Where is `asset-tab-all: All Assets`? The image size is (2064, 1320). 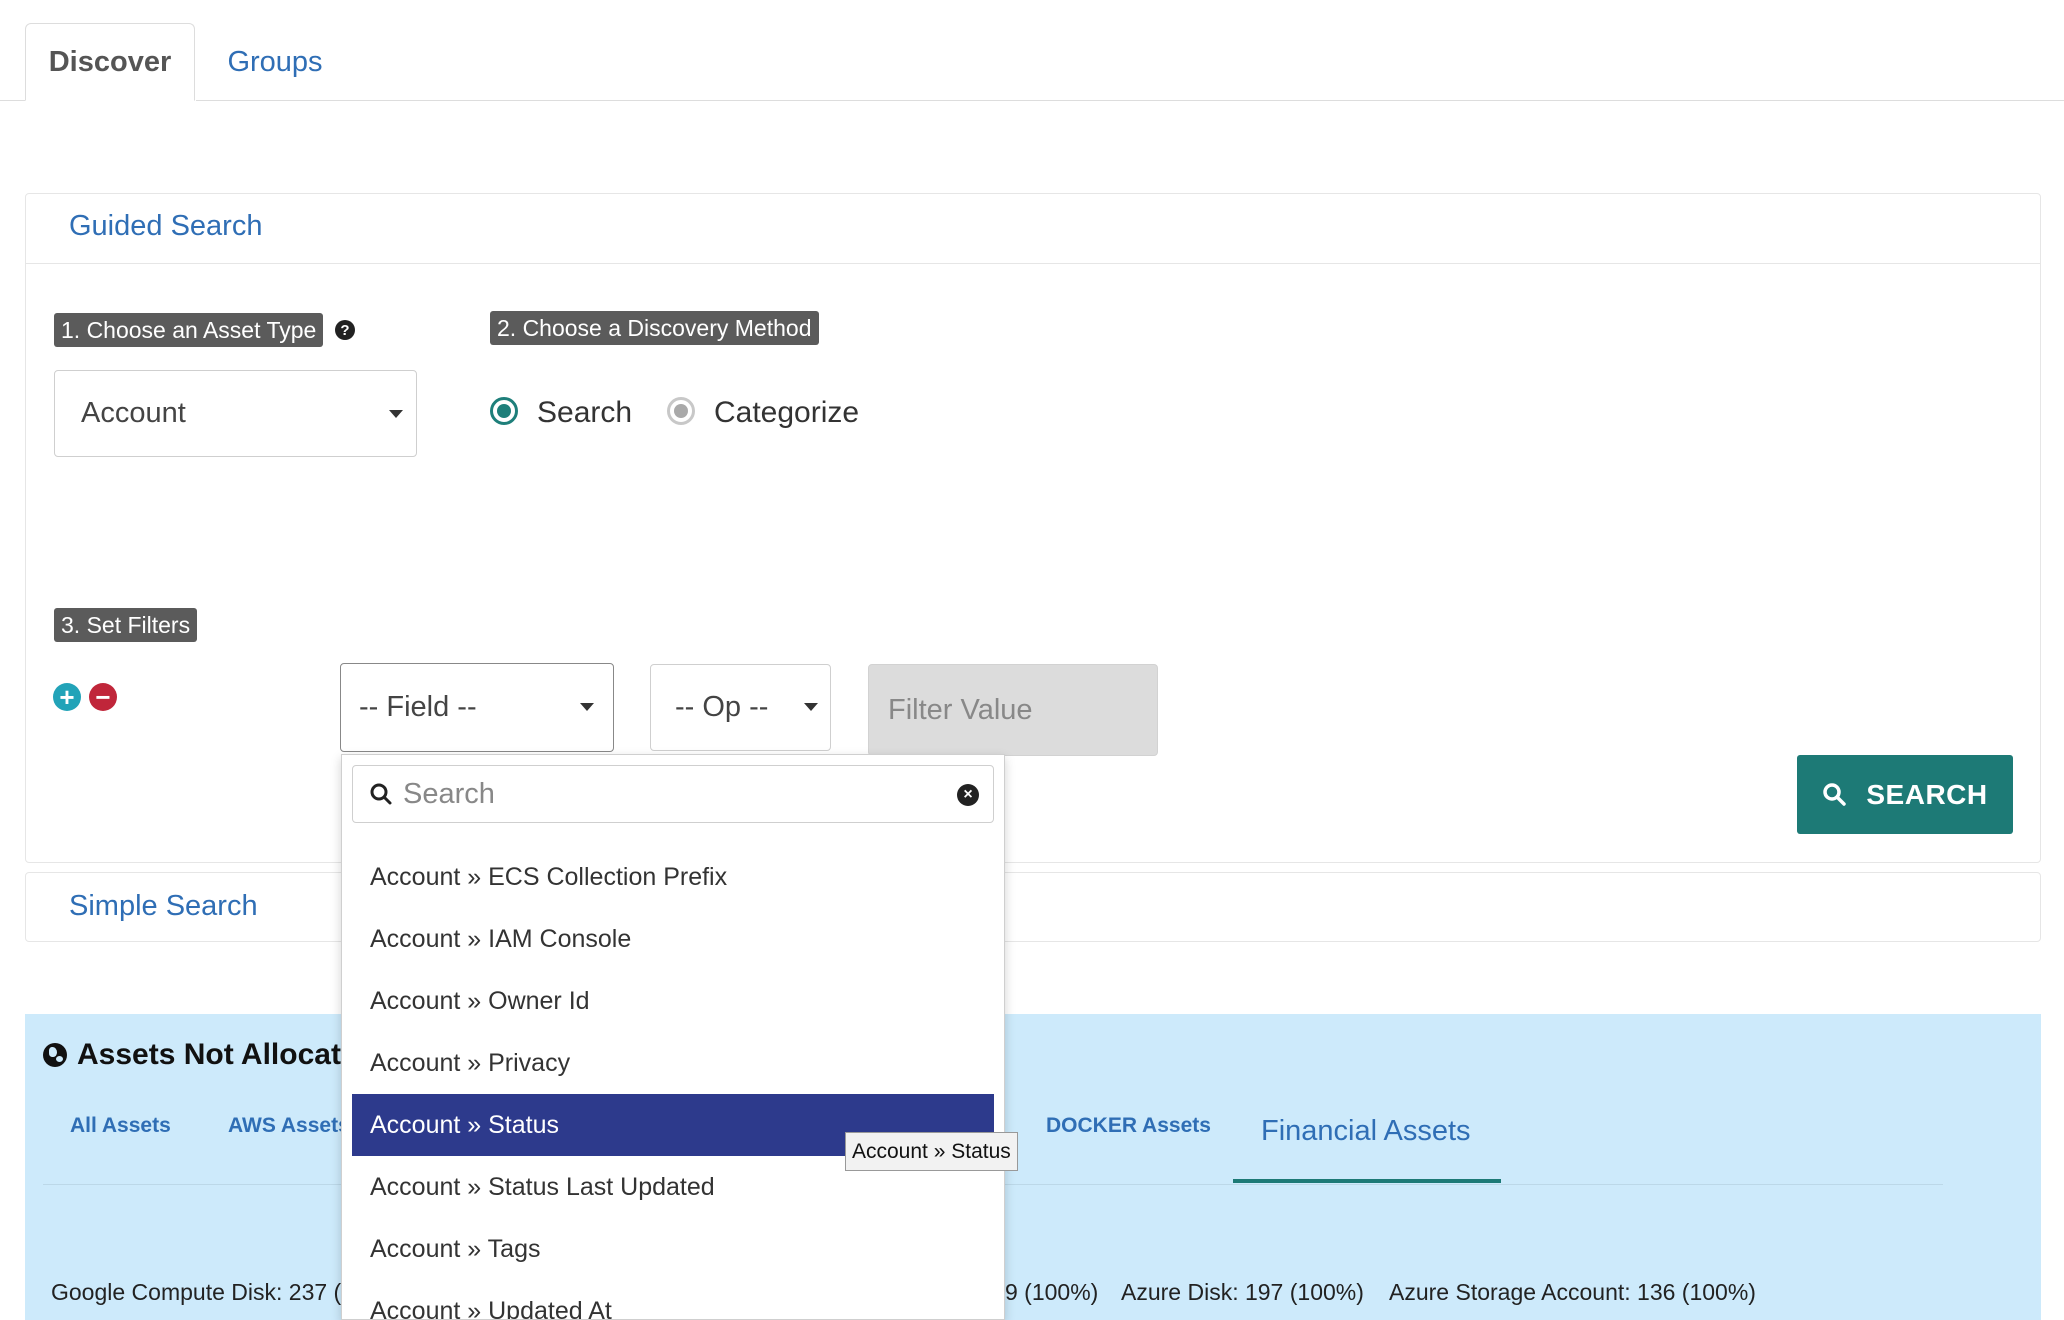
asset-tab-all: All Assets is located at coordinates (120, 1126).